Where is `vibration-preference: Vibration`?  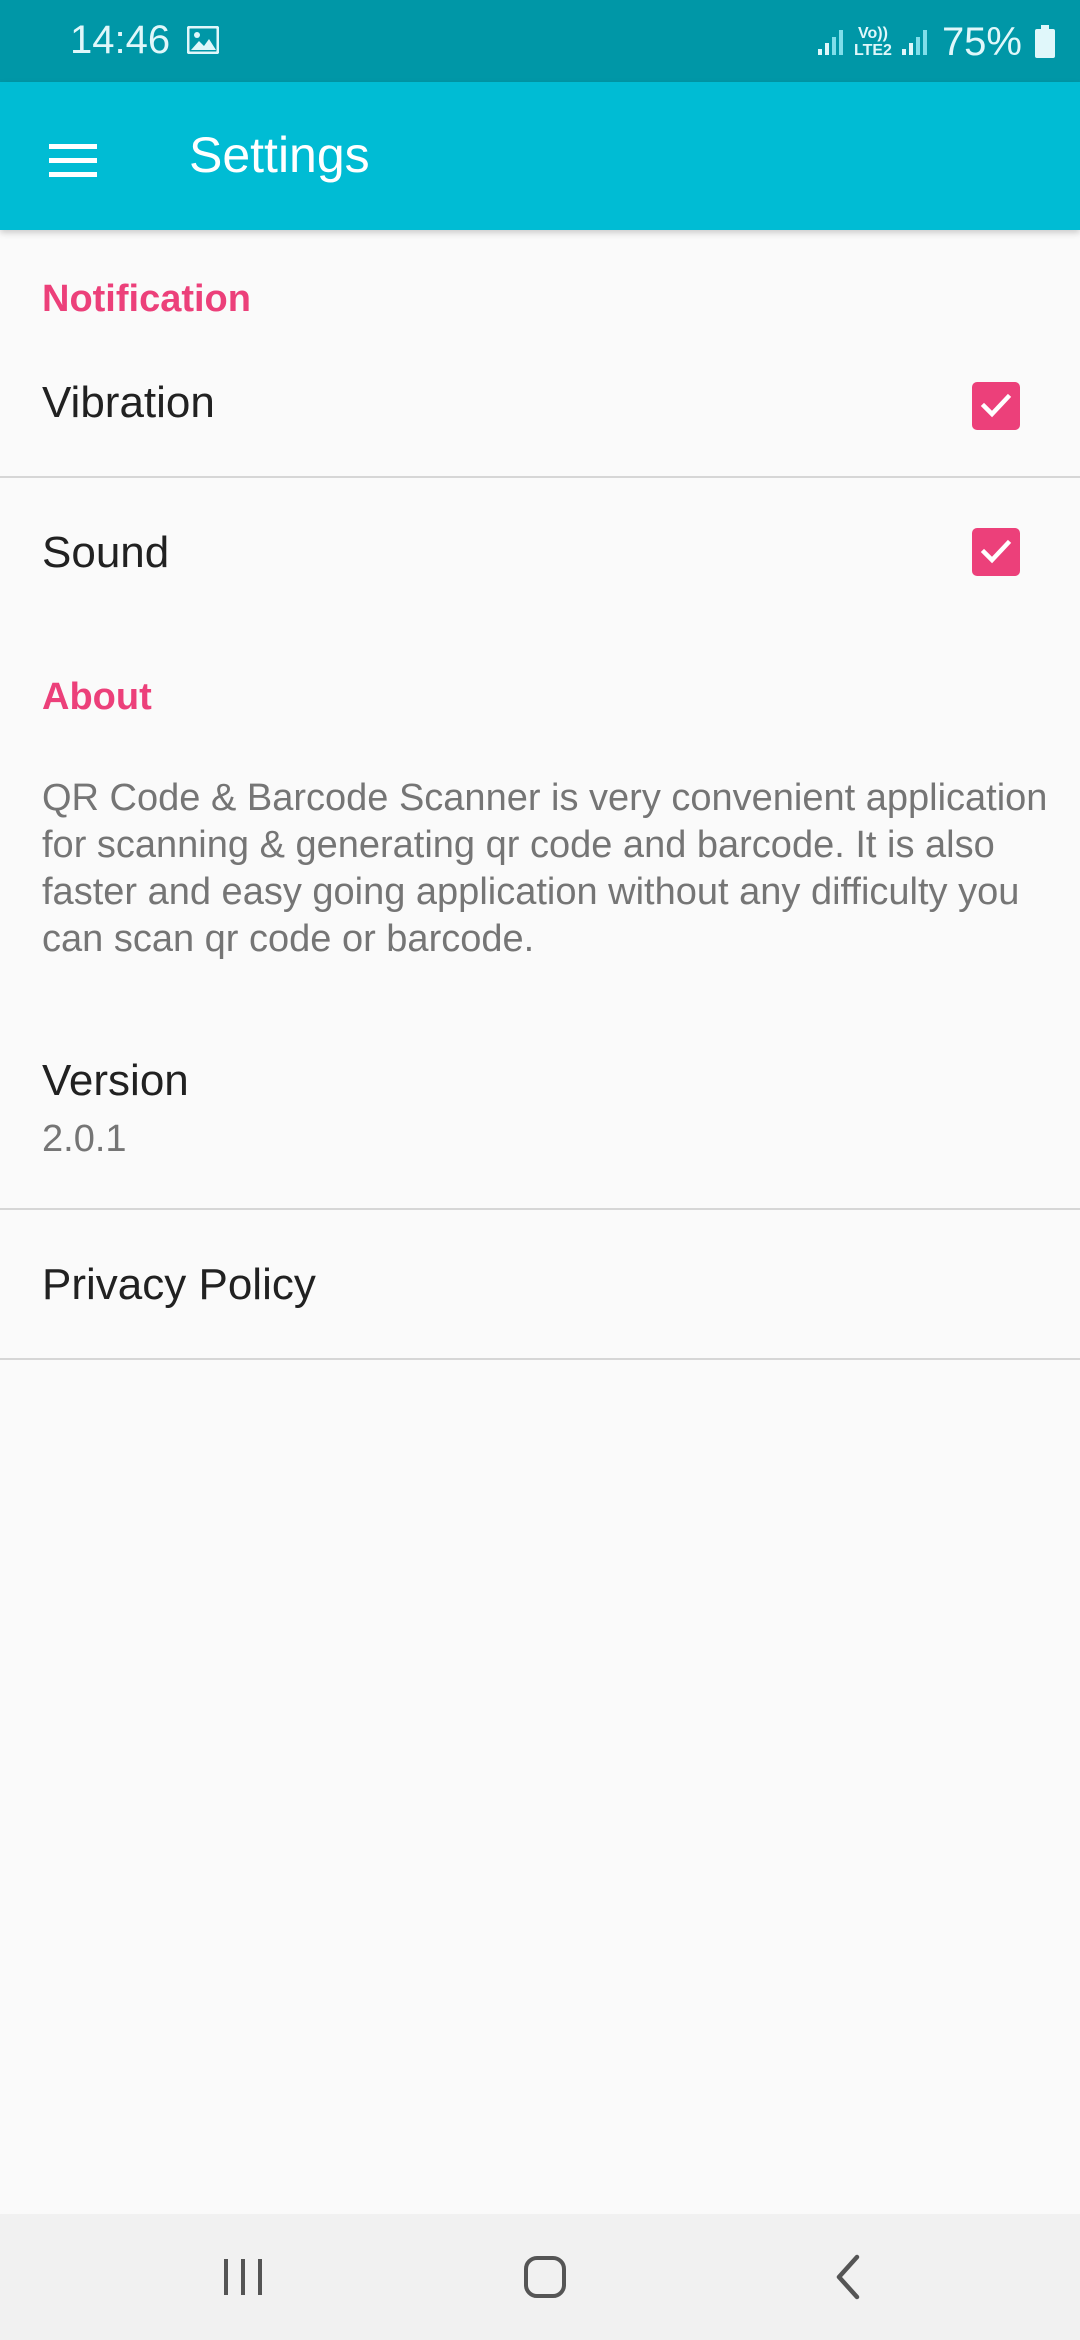 vibration-preference: Vibration is located at coordinates (540, 408).